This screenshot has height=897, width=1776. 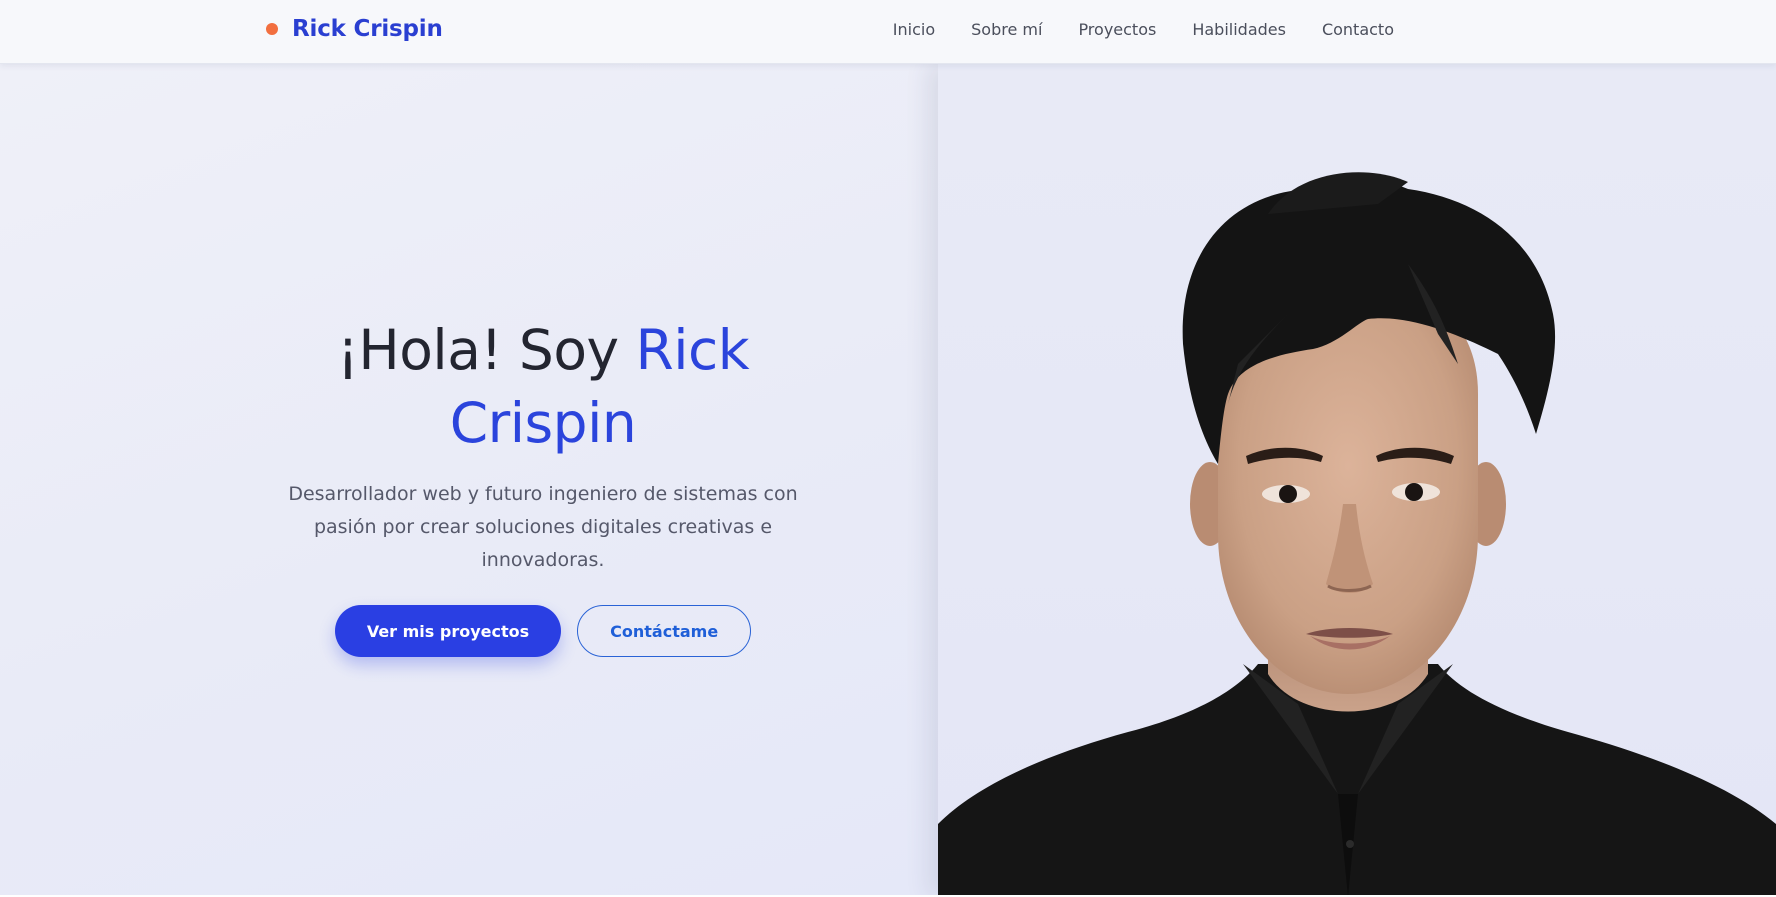 I want to click on hero-title-greeting: ¡Hola! Soy, so click(x=477, y=350).